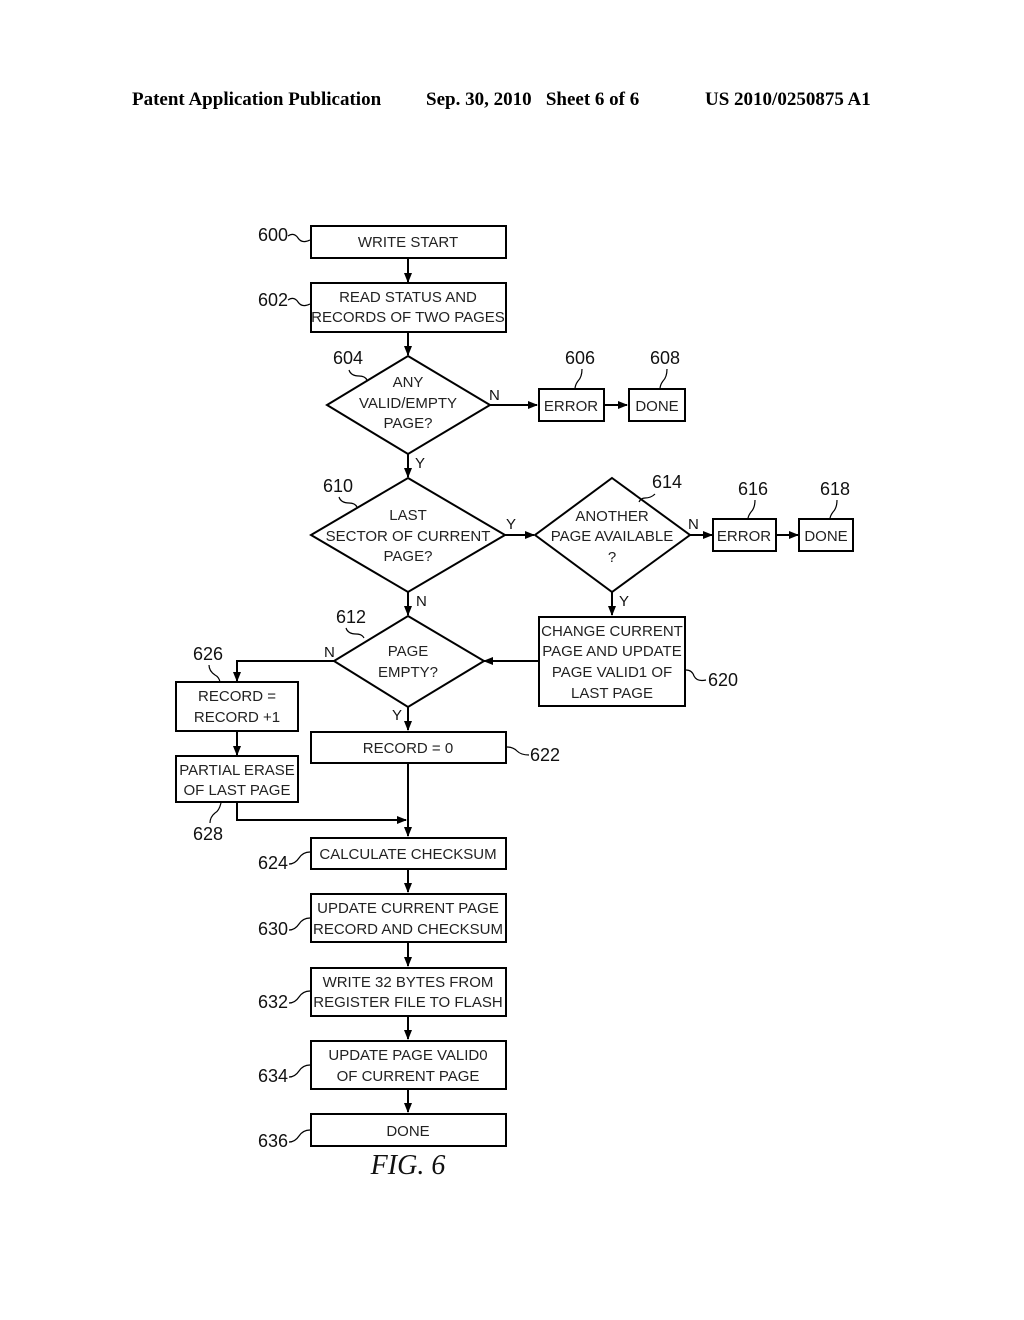 This screenshot has width=1024, height=1320. Describe the element at coordinates (237, 717) in the screenshot. I see `node-text: RECORD +1` at that location.